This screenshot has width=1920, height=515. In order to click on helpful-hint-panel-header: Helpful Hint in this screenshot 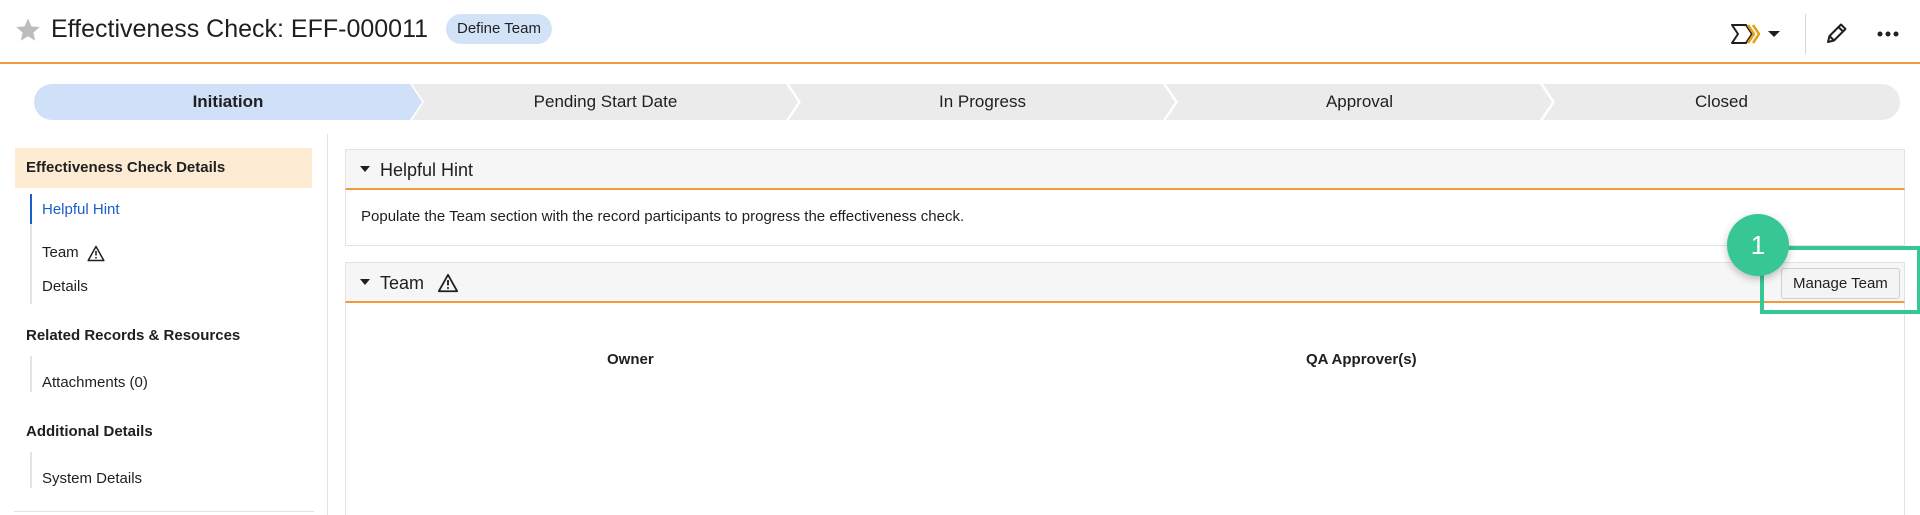, I will do `click(1125, 169)`.